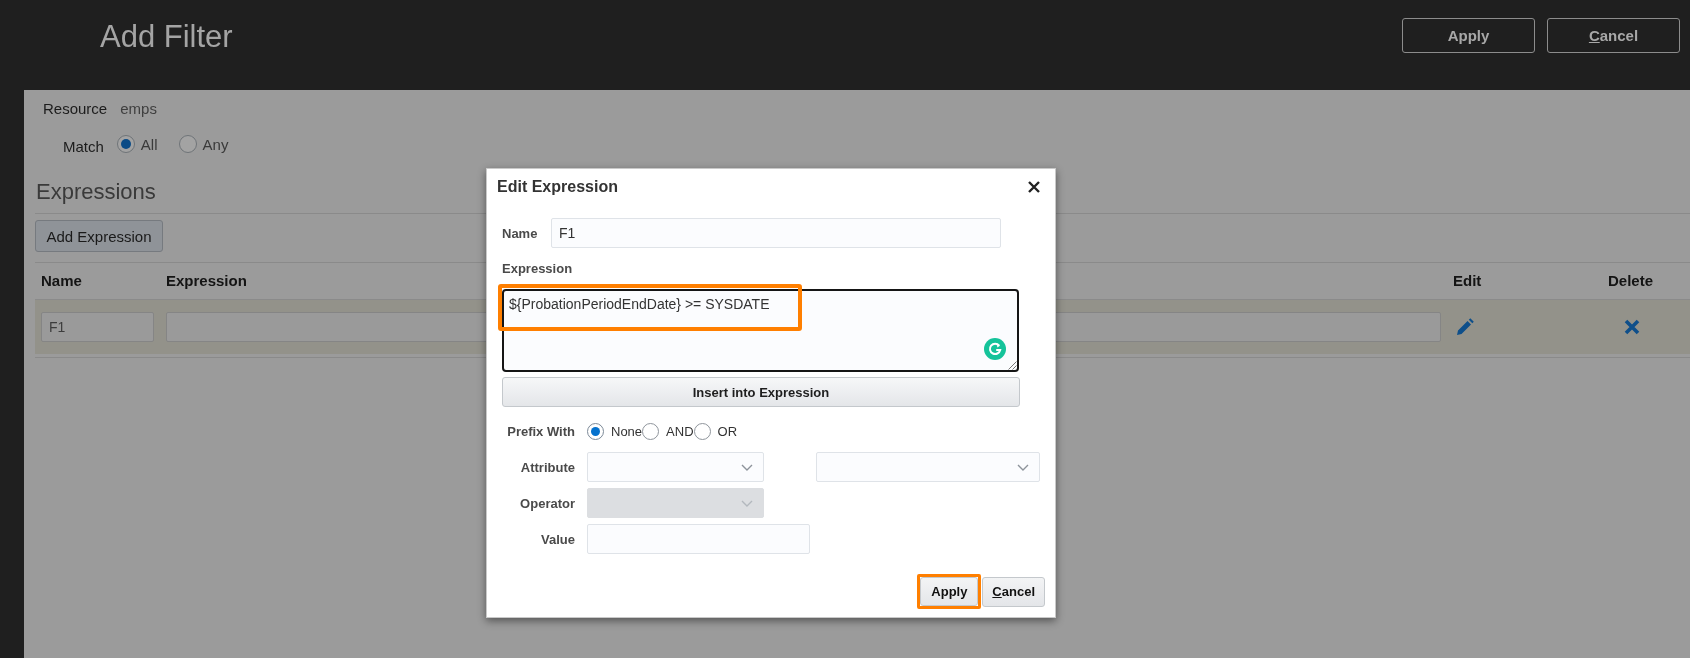 This screenshot has width=1690, height=658. I want to click on column-header: Name, so click(61, 280).